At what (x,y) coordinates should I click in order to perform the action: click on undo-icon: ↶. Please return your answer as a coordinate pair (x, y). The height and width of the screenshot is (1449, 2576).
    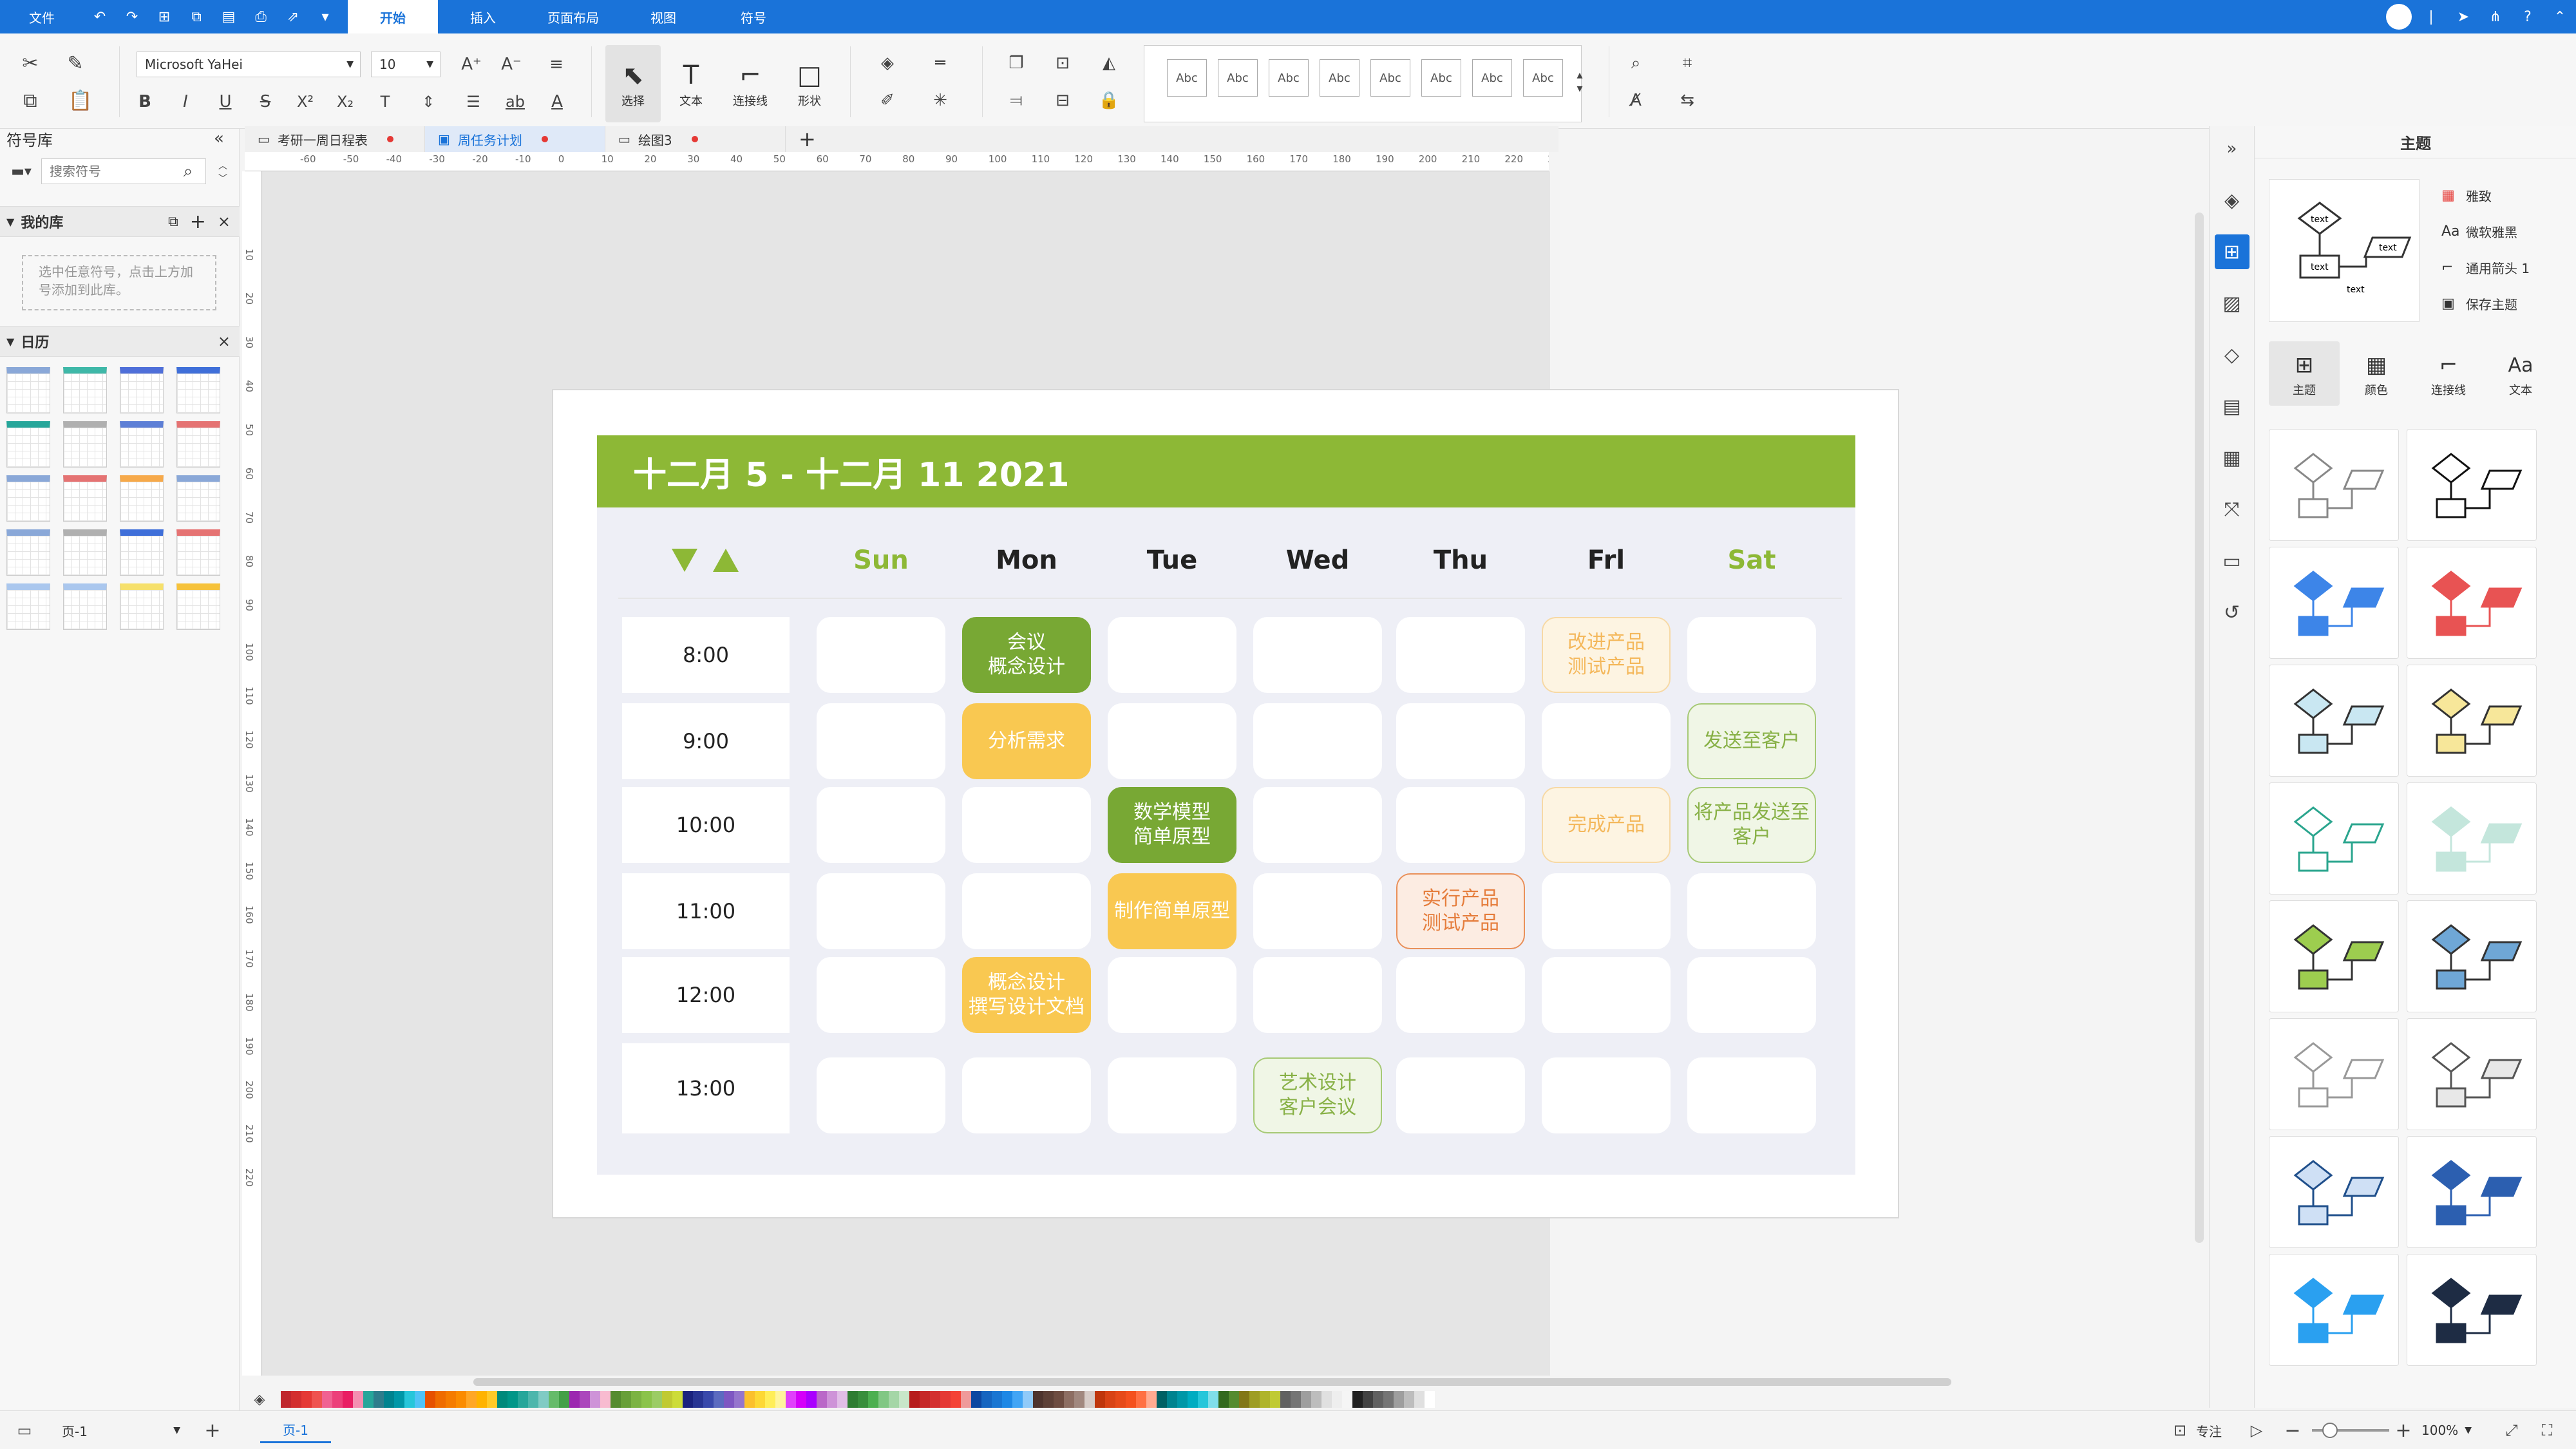
    Looking at the image, I should click on (100, 16).